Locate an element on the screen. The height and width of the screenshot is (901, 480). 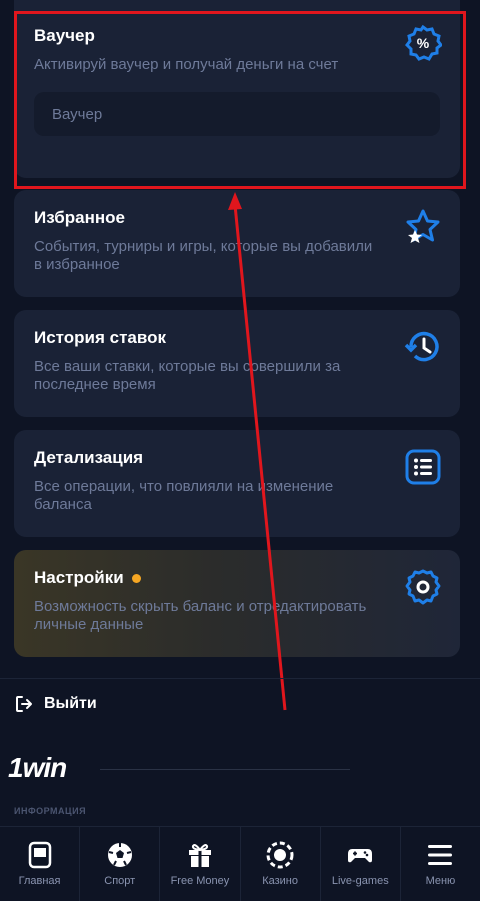
home-icon is located at coordinates (39, 855).